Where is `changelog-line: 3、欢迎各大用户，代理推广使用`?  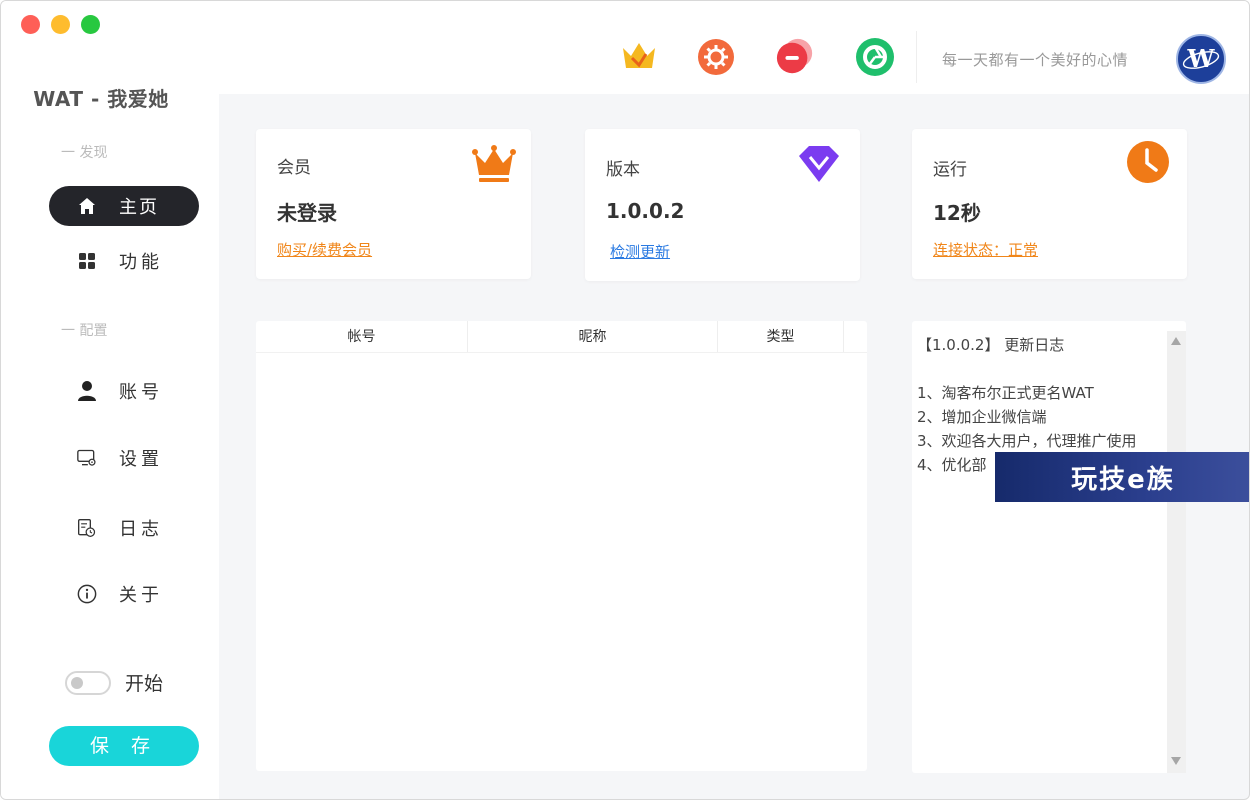
changelog-line: 3、欢迎各大用户，代理推广使用 is located at coordinates (1027, 441).